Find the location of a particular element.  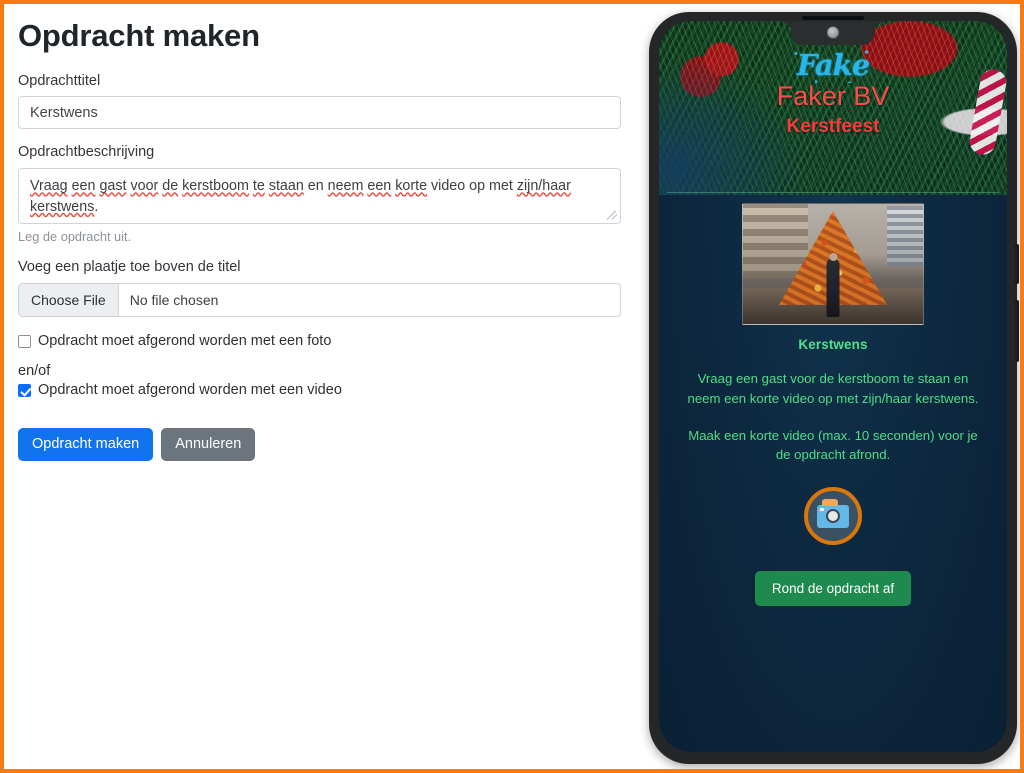

file-input-row: Choose File No file chosen is located at coordinates (319, 300).